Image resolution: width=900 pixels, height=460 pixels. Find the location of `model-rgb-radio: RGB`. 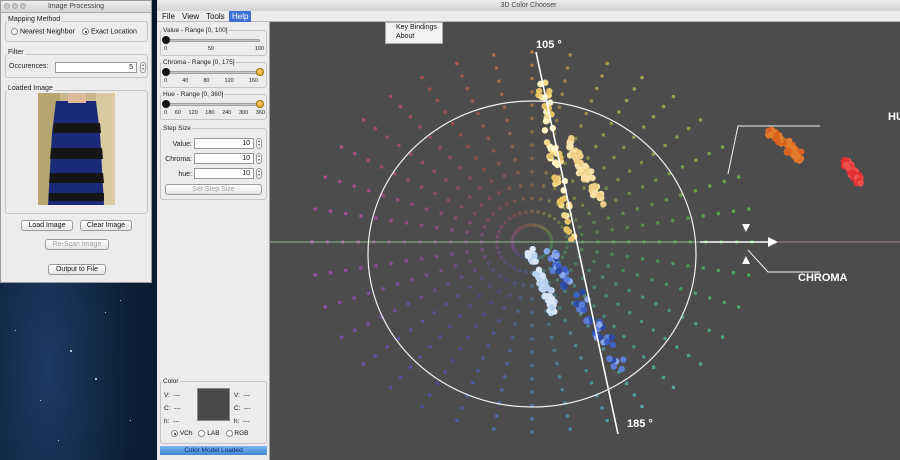

model-rgb-radio: RGB is located at coordinates (236, 433).